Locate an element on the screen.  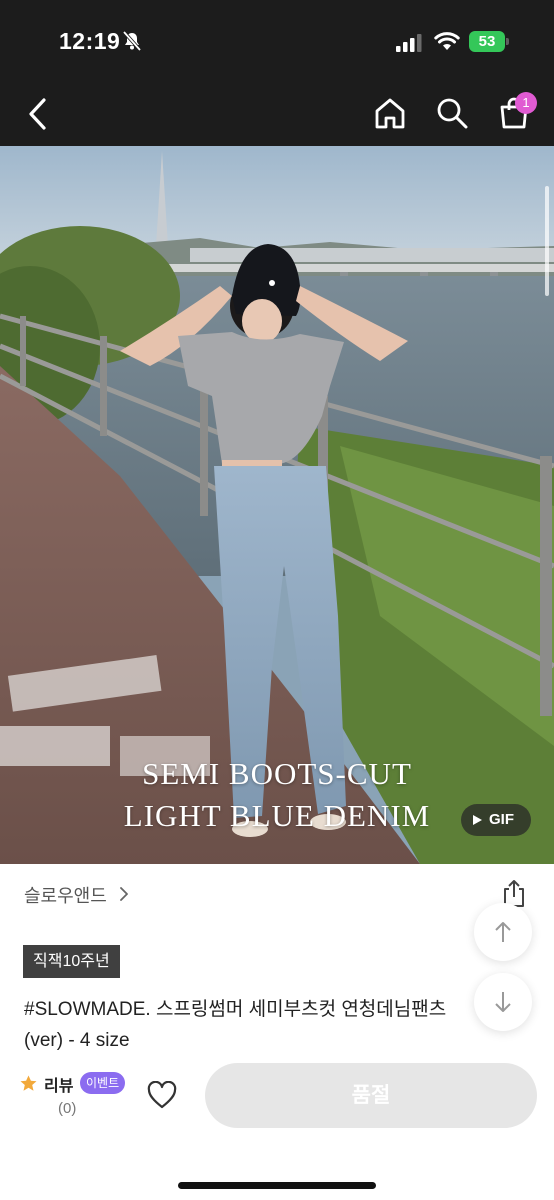
promo-tag: 직잭10주년 is located at coordinates (71, 961).